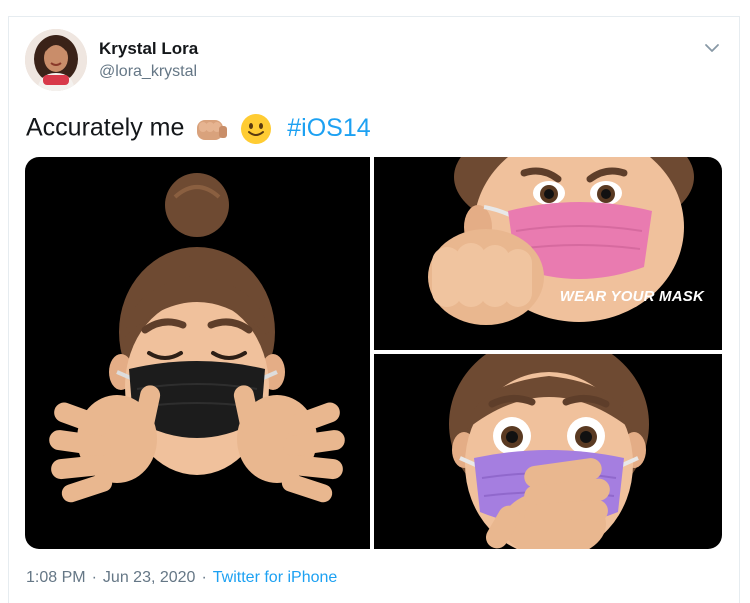  What do you see at coordinates (149, 577) in the screenshot?
I see `tweet-date: Jun 23, 2020` at bounding box center [149, 577].